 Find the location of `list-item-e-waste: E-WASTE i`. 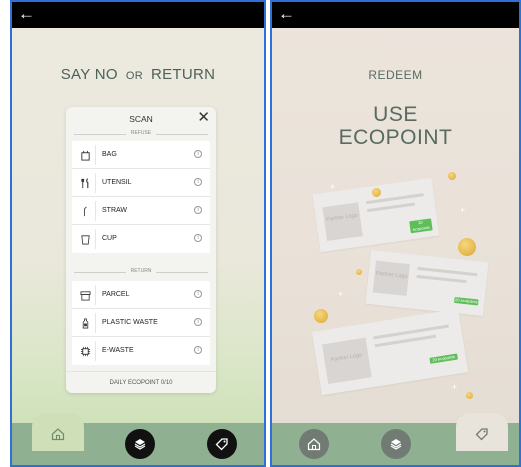

list-item-e-waste: E-WASTE i is located at coordinates (141, 351).